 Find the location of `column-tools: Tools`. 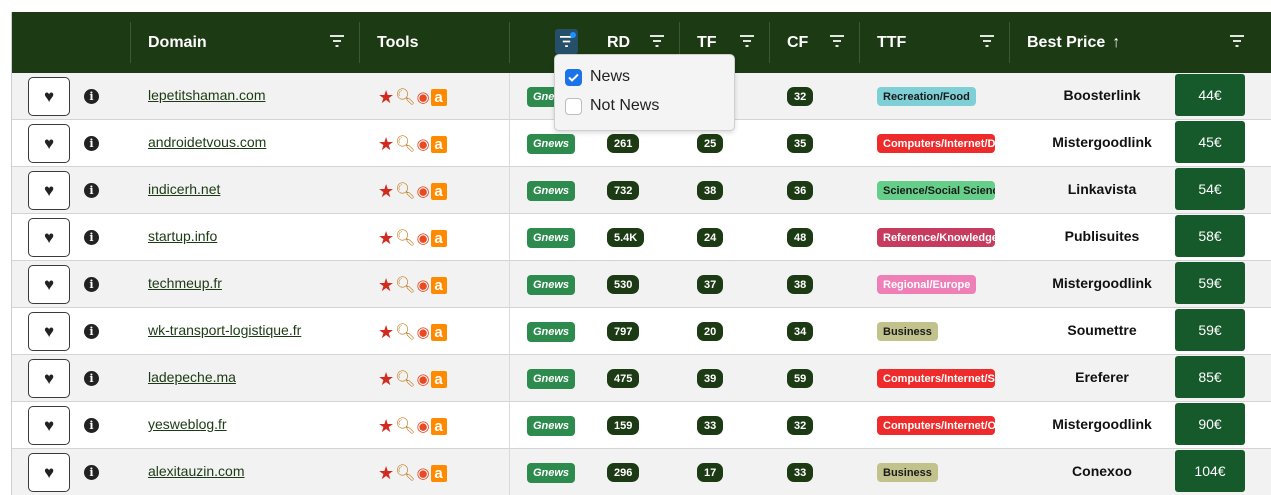

column-tools: Tools is located at coordinates (397, 42).